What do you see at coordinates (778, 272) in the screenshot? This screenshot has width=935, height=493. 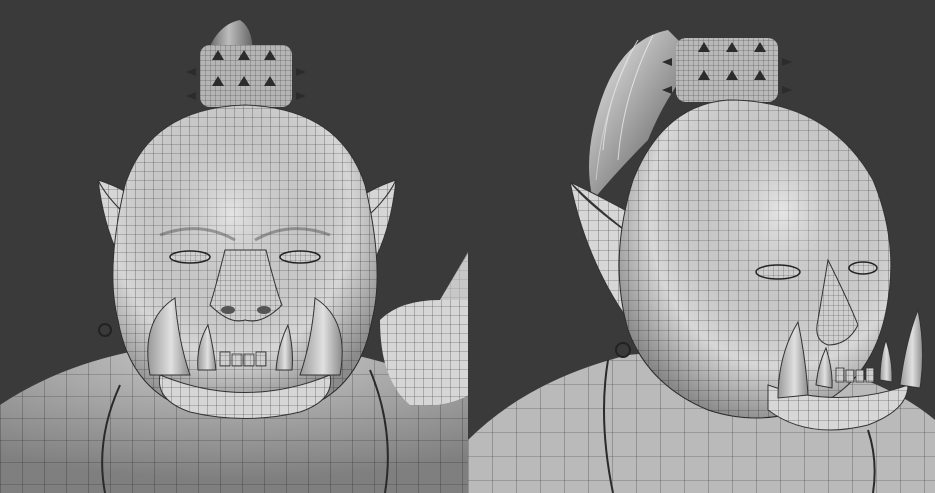 I see `left-eye-3q` at bounding box center [778, 272].